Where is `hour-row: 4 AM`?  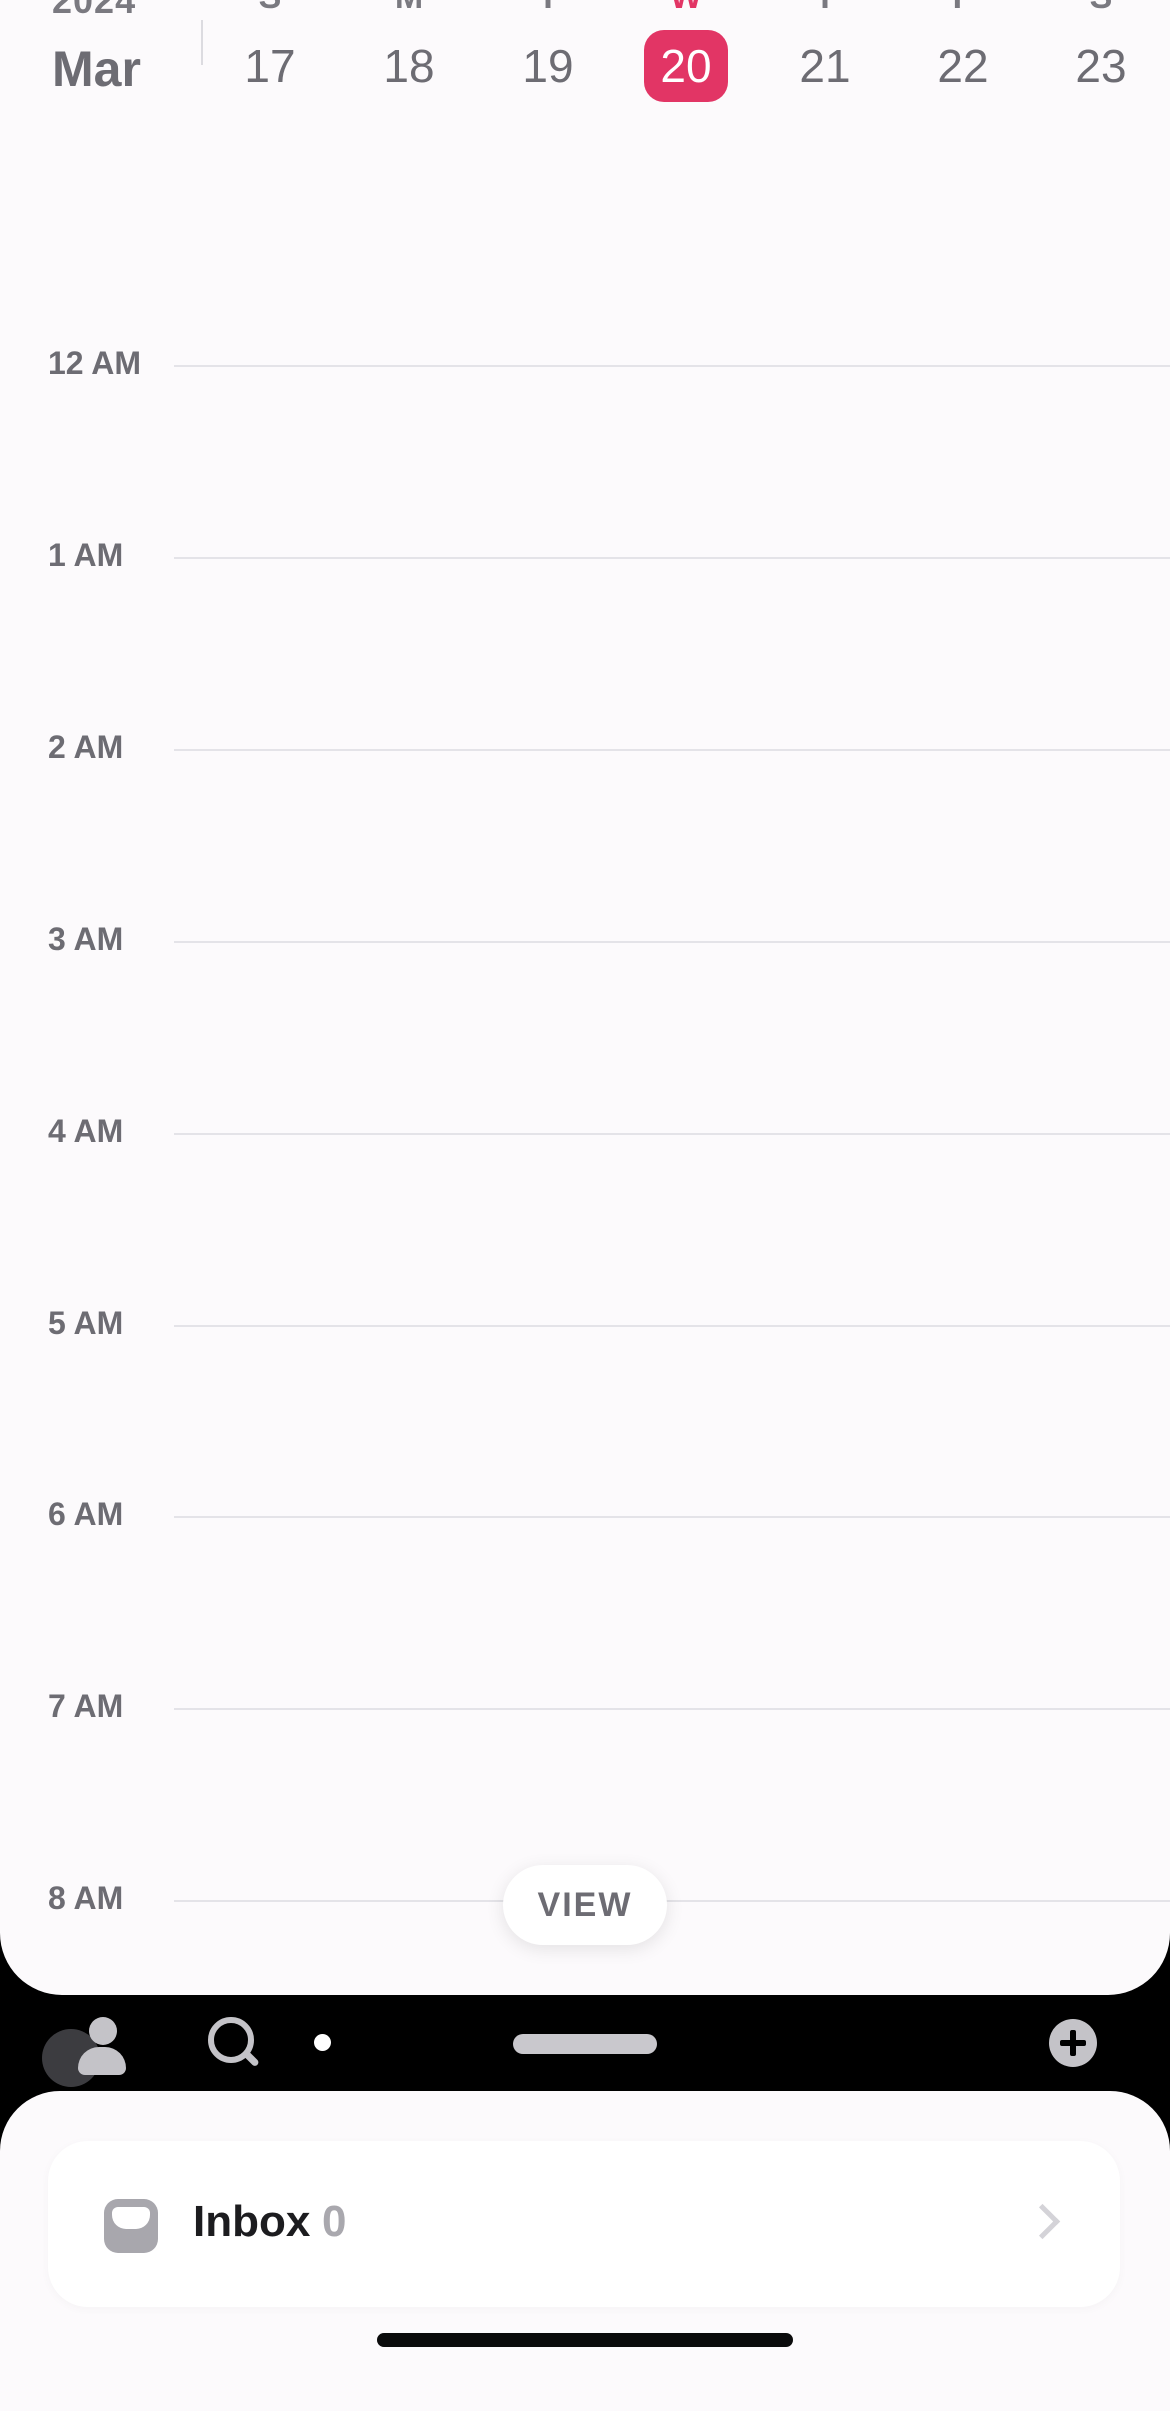 hour-row: 4 AM is located at coordinates (585, 1131).